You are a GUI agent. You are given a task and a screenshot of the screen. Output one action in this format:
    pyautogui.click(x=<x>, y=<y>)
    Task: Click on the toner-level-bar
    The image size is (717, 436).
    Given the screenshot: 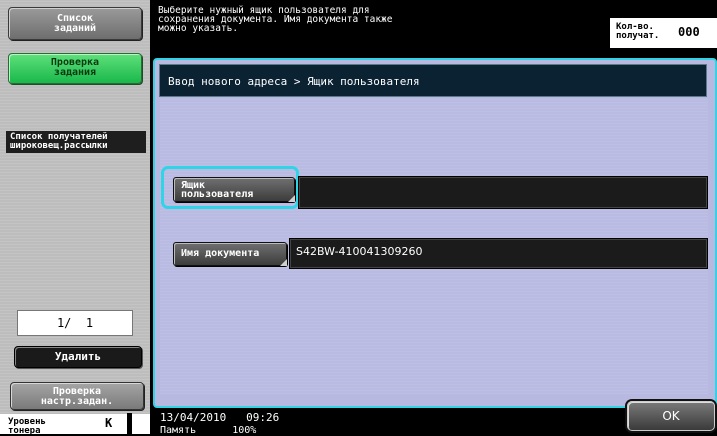 What is the action you would take?
    pyautogui.click(x=129, y=423)
    